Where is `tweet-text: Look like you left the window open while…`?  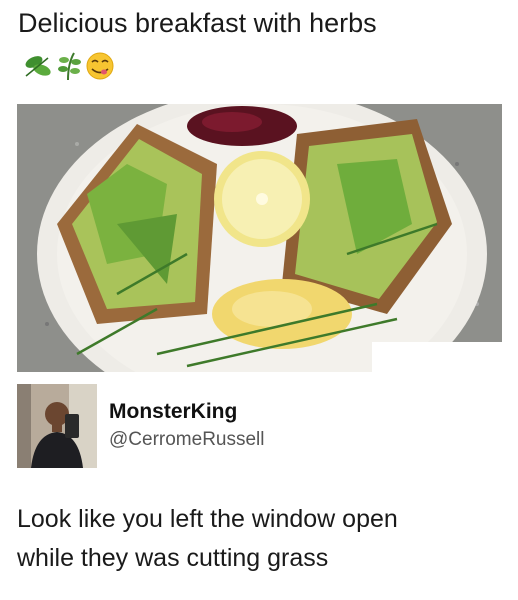
tweet-text: Look like you left the window open while… is located at coordinates (262, 539).